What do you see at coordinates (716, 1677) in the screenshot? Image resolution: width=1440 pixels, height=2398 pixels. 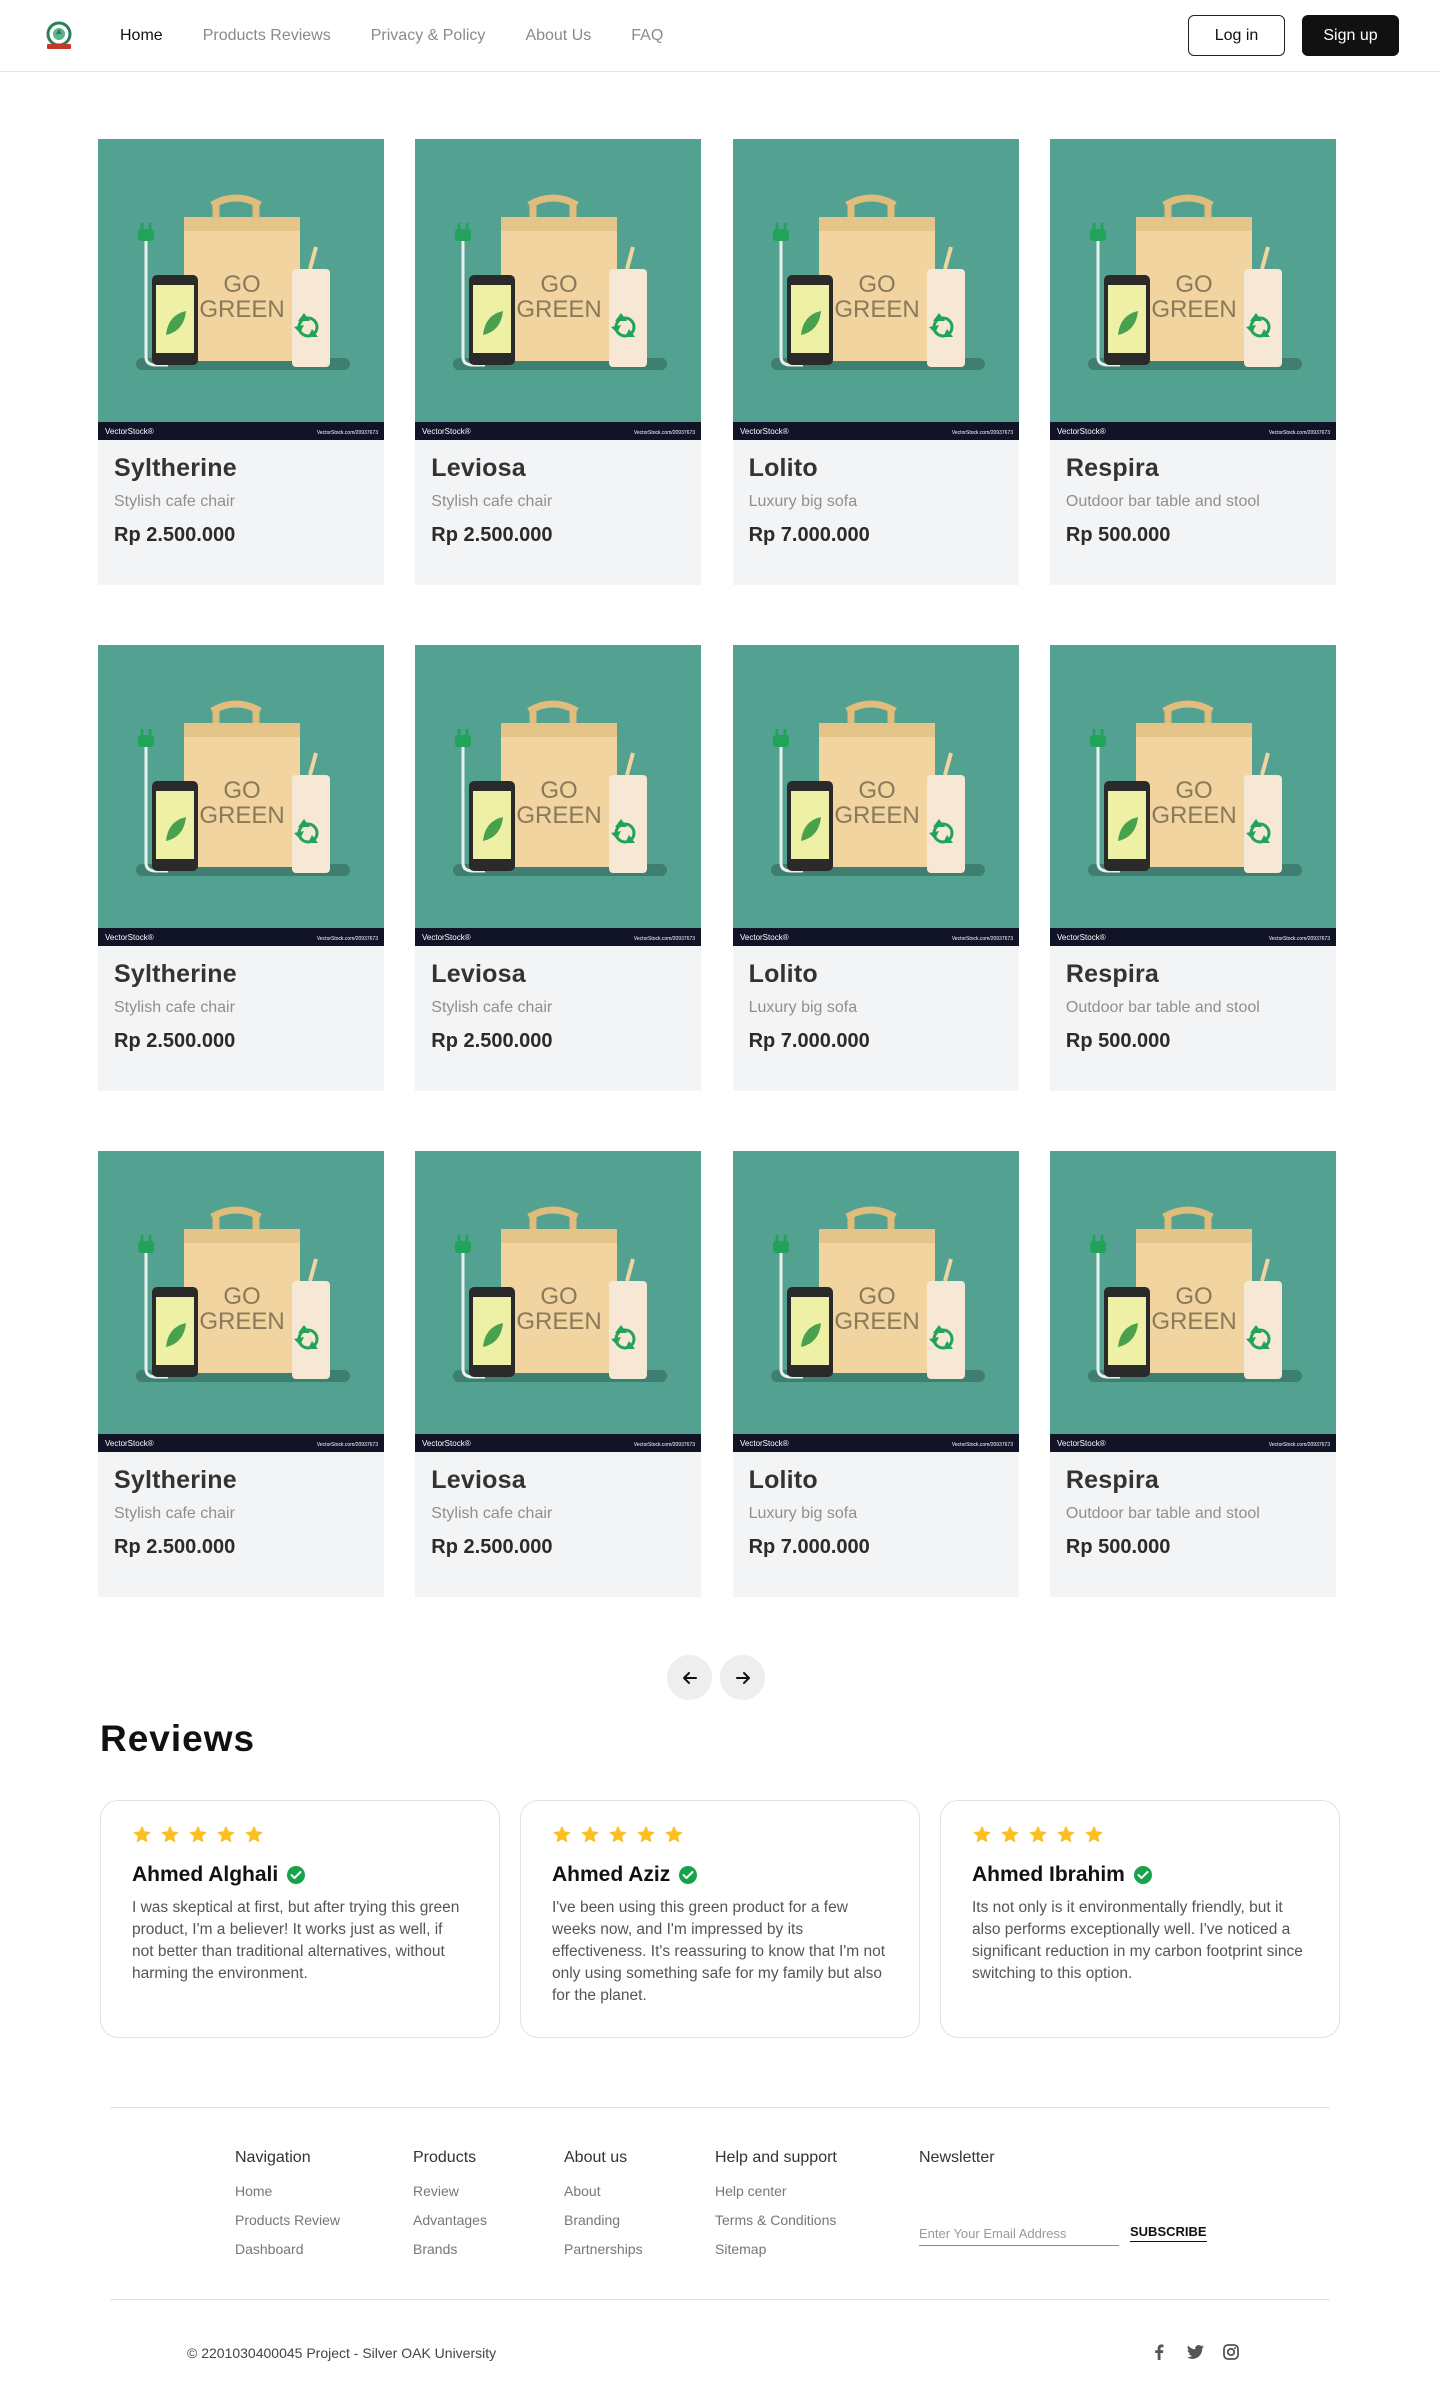 I see `pagination` at bounding box center [716, 1677].